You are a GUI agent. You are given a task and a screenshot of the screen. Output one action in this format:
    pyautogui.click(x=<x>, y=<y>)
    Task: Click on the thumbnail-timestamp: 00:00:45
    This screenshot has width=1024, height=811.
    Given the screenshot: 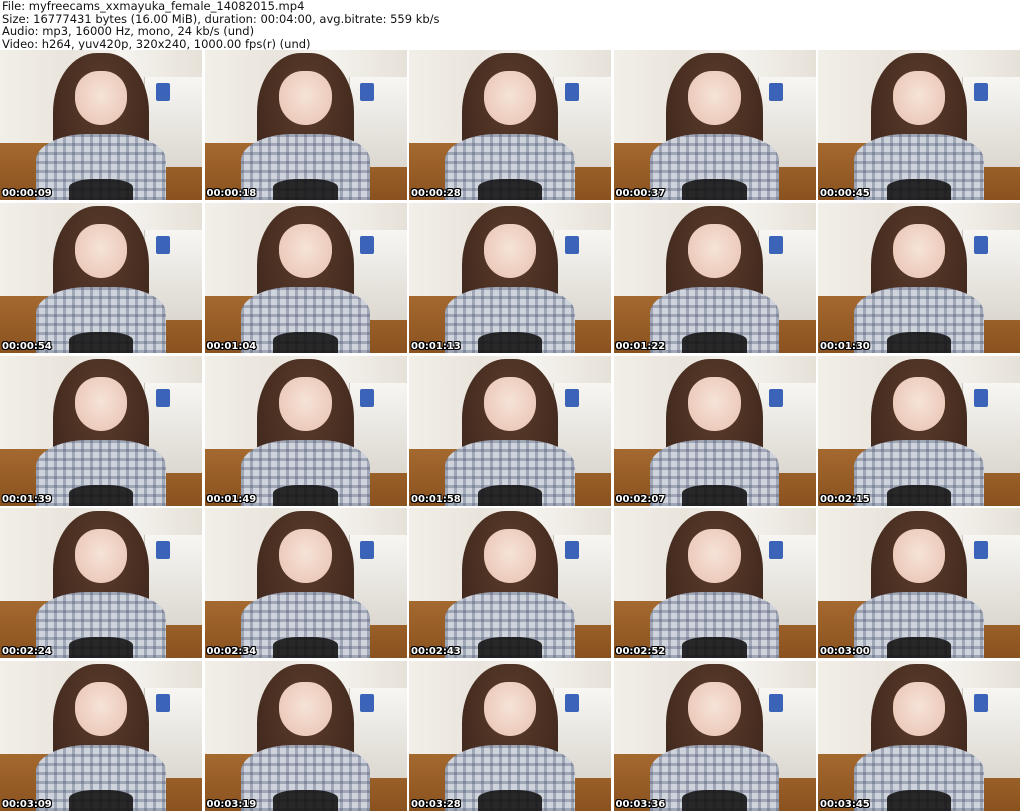 What is the action you would take?
    pyautogui.click(x=845, y=193)
    